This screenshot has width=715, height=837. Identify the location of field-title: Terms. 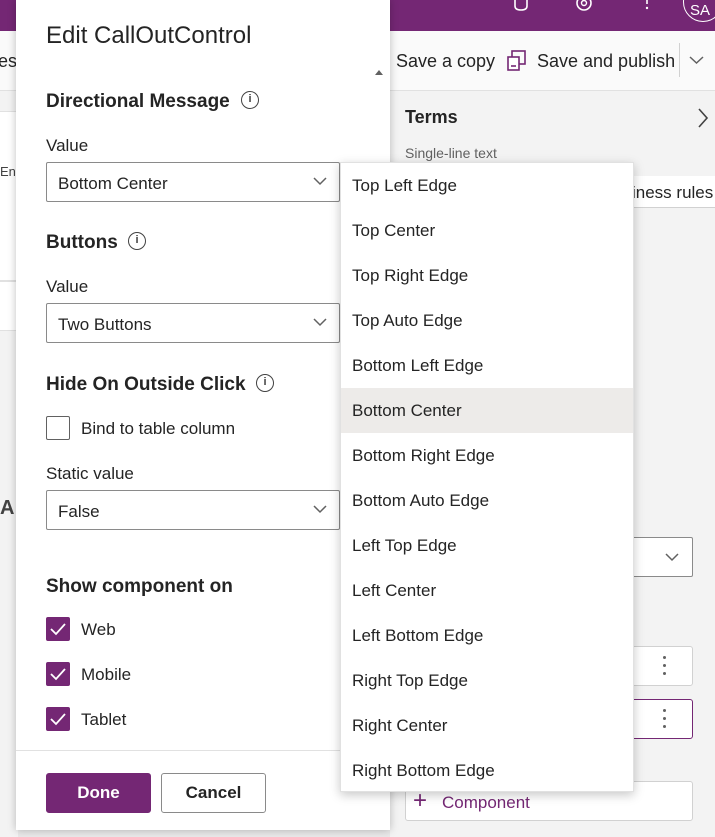
(431, 117).